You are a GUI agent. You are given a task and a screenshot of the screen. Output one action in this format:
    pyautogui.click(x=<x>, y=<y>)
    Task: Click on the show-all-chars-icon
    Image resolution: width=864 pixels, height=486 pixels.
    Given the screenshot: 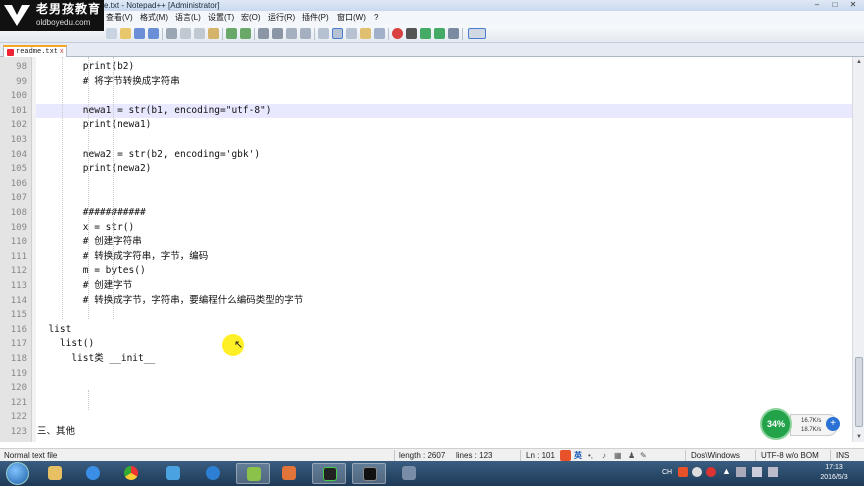 What is the action you would take?
    pyautogui.click(x=351, y=33)
    